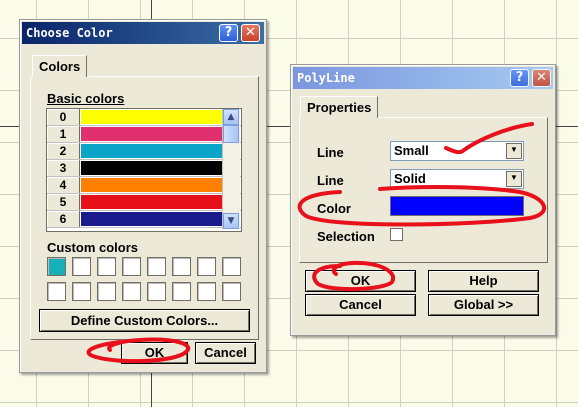 This screenshot has height=407, width=578. Describe the element at coordinates (231, 117) in the screenshot. I see `scroll-up-icon: ▲` at that location.